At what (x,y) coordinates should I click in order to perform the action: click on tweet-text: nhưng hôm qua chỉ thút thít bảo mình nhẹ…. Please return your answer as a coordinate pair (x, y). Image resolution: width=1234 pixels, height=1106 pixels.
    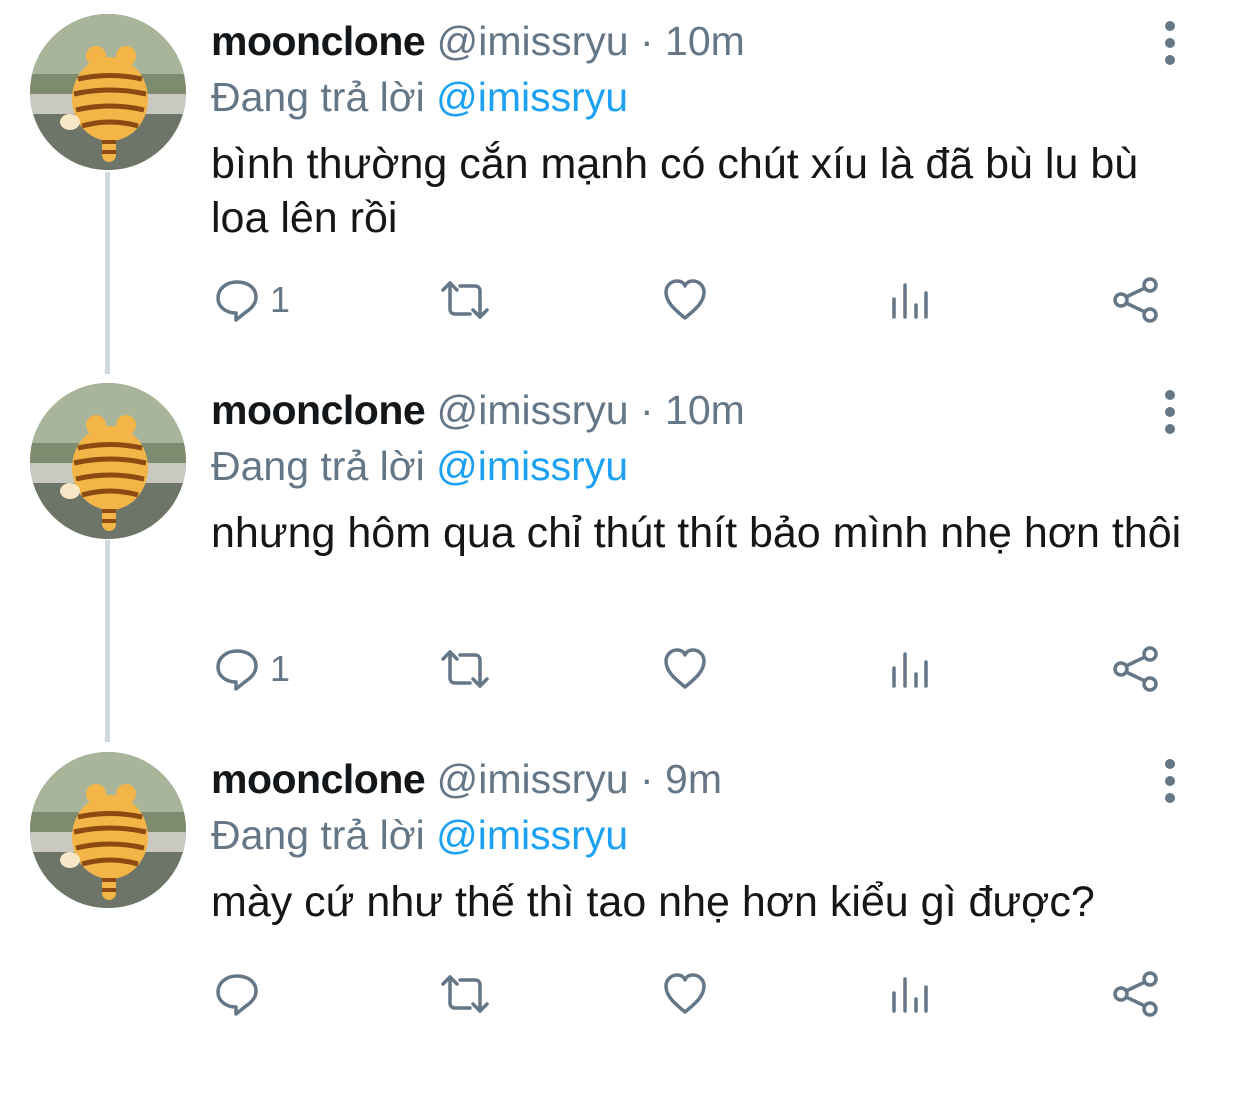
    Looking at the image, I should click on (696, 533).